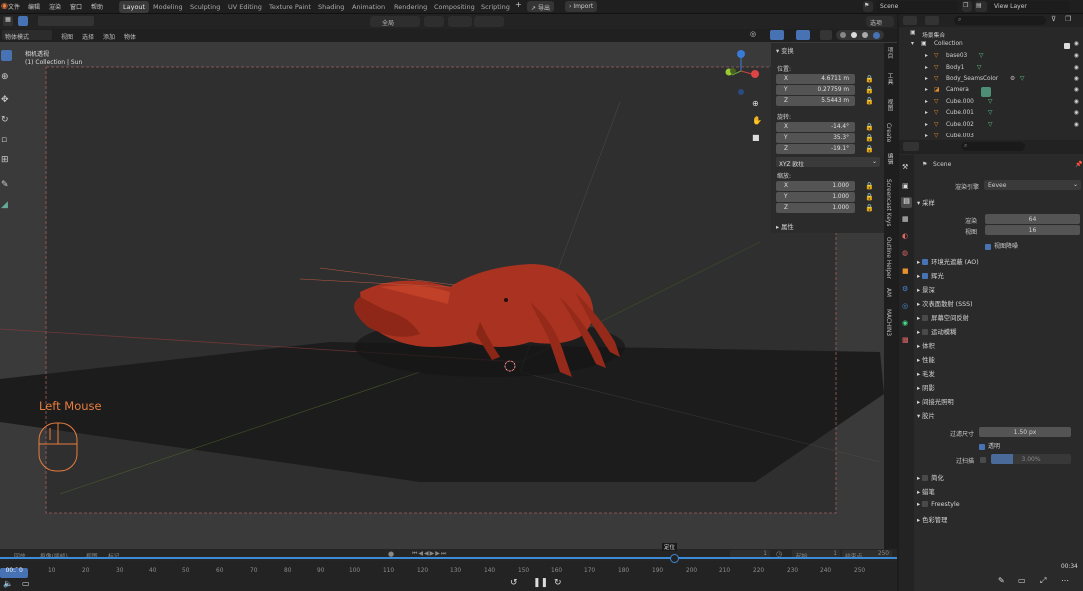 This screenshot has width=1083, height=591. Describe the element at coordinates (888, 202) in the screenshot. I see `tab-screencast-keys: Screencast Keys` at that location.